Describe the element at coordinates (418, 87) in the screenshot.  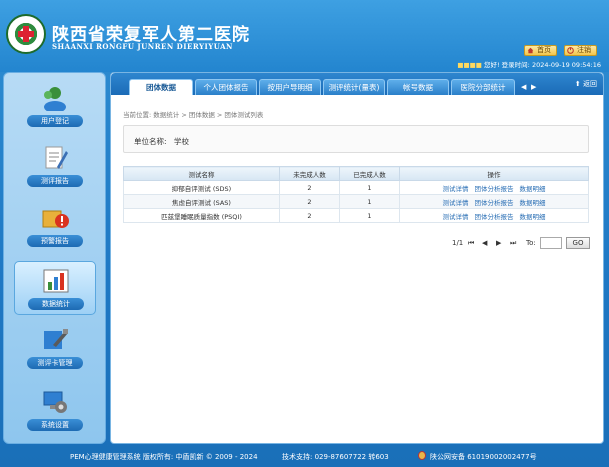
I see `tab-account-data: 帐号数据` at that location.